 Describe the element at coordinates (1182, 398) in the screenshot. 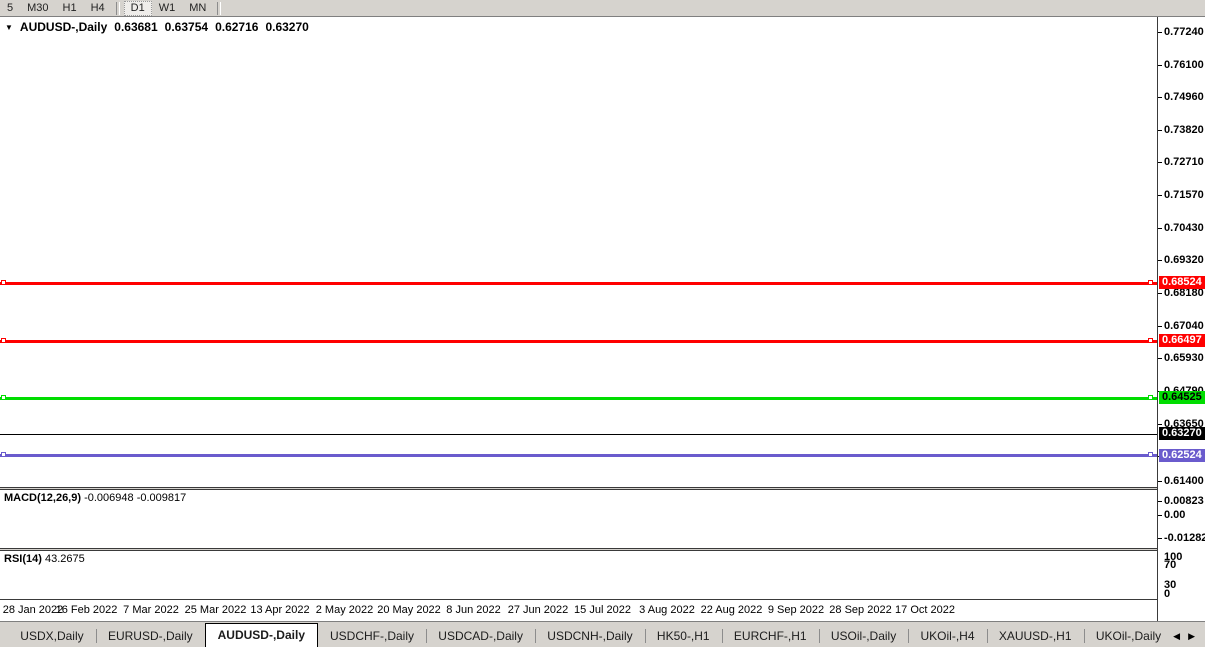

I see `price-line-label: 0.64525` at that location.